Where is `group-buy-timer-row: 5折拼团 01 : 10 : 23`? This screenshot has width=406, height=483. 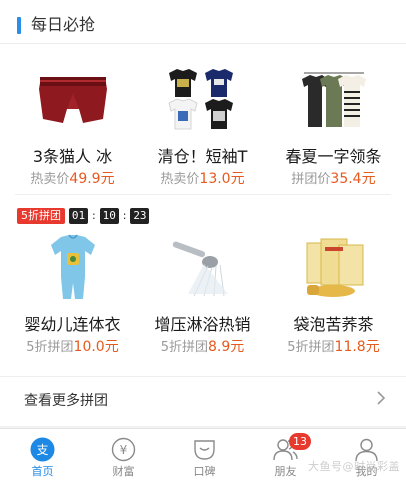 group-buy-timer-row: 5折拼团 01 : 10 : 23 is located at coordinates (83, 216).